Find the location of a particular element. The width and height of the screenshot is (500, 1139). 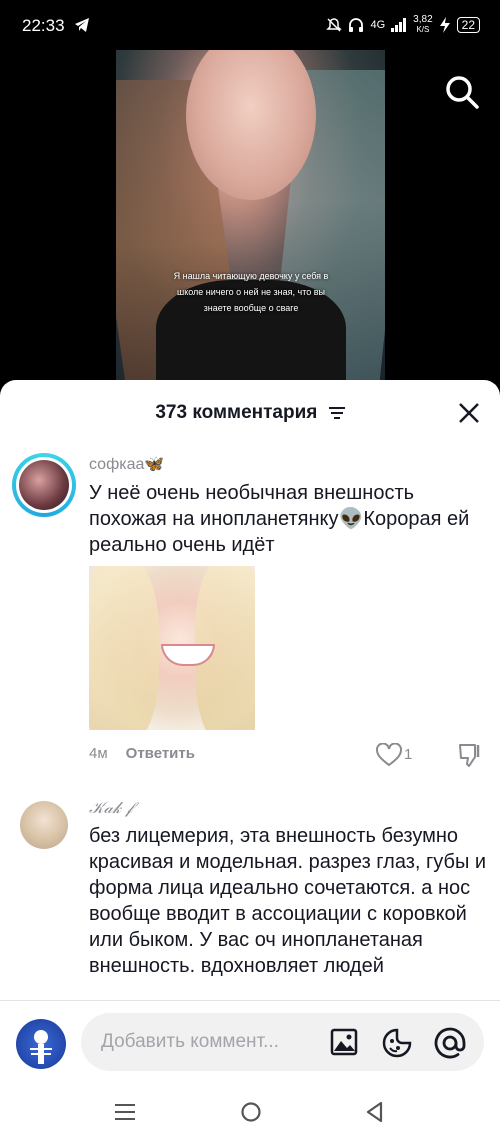

search-icon is located at coordinates (462, 92).